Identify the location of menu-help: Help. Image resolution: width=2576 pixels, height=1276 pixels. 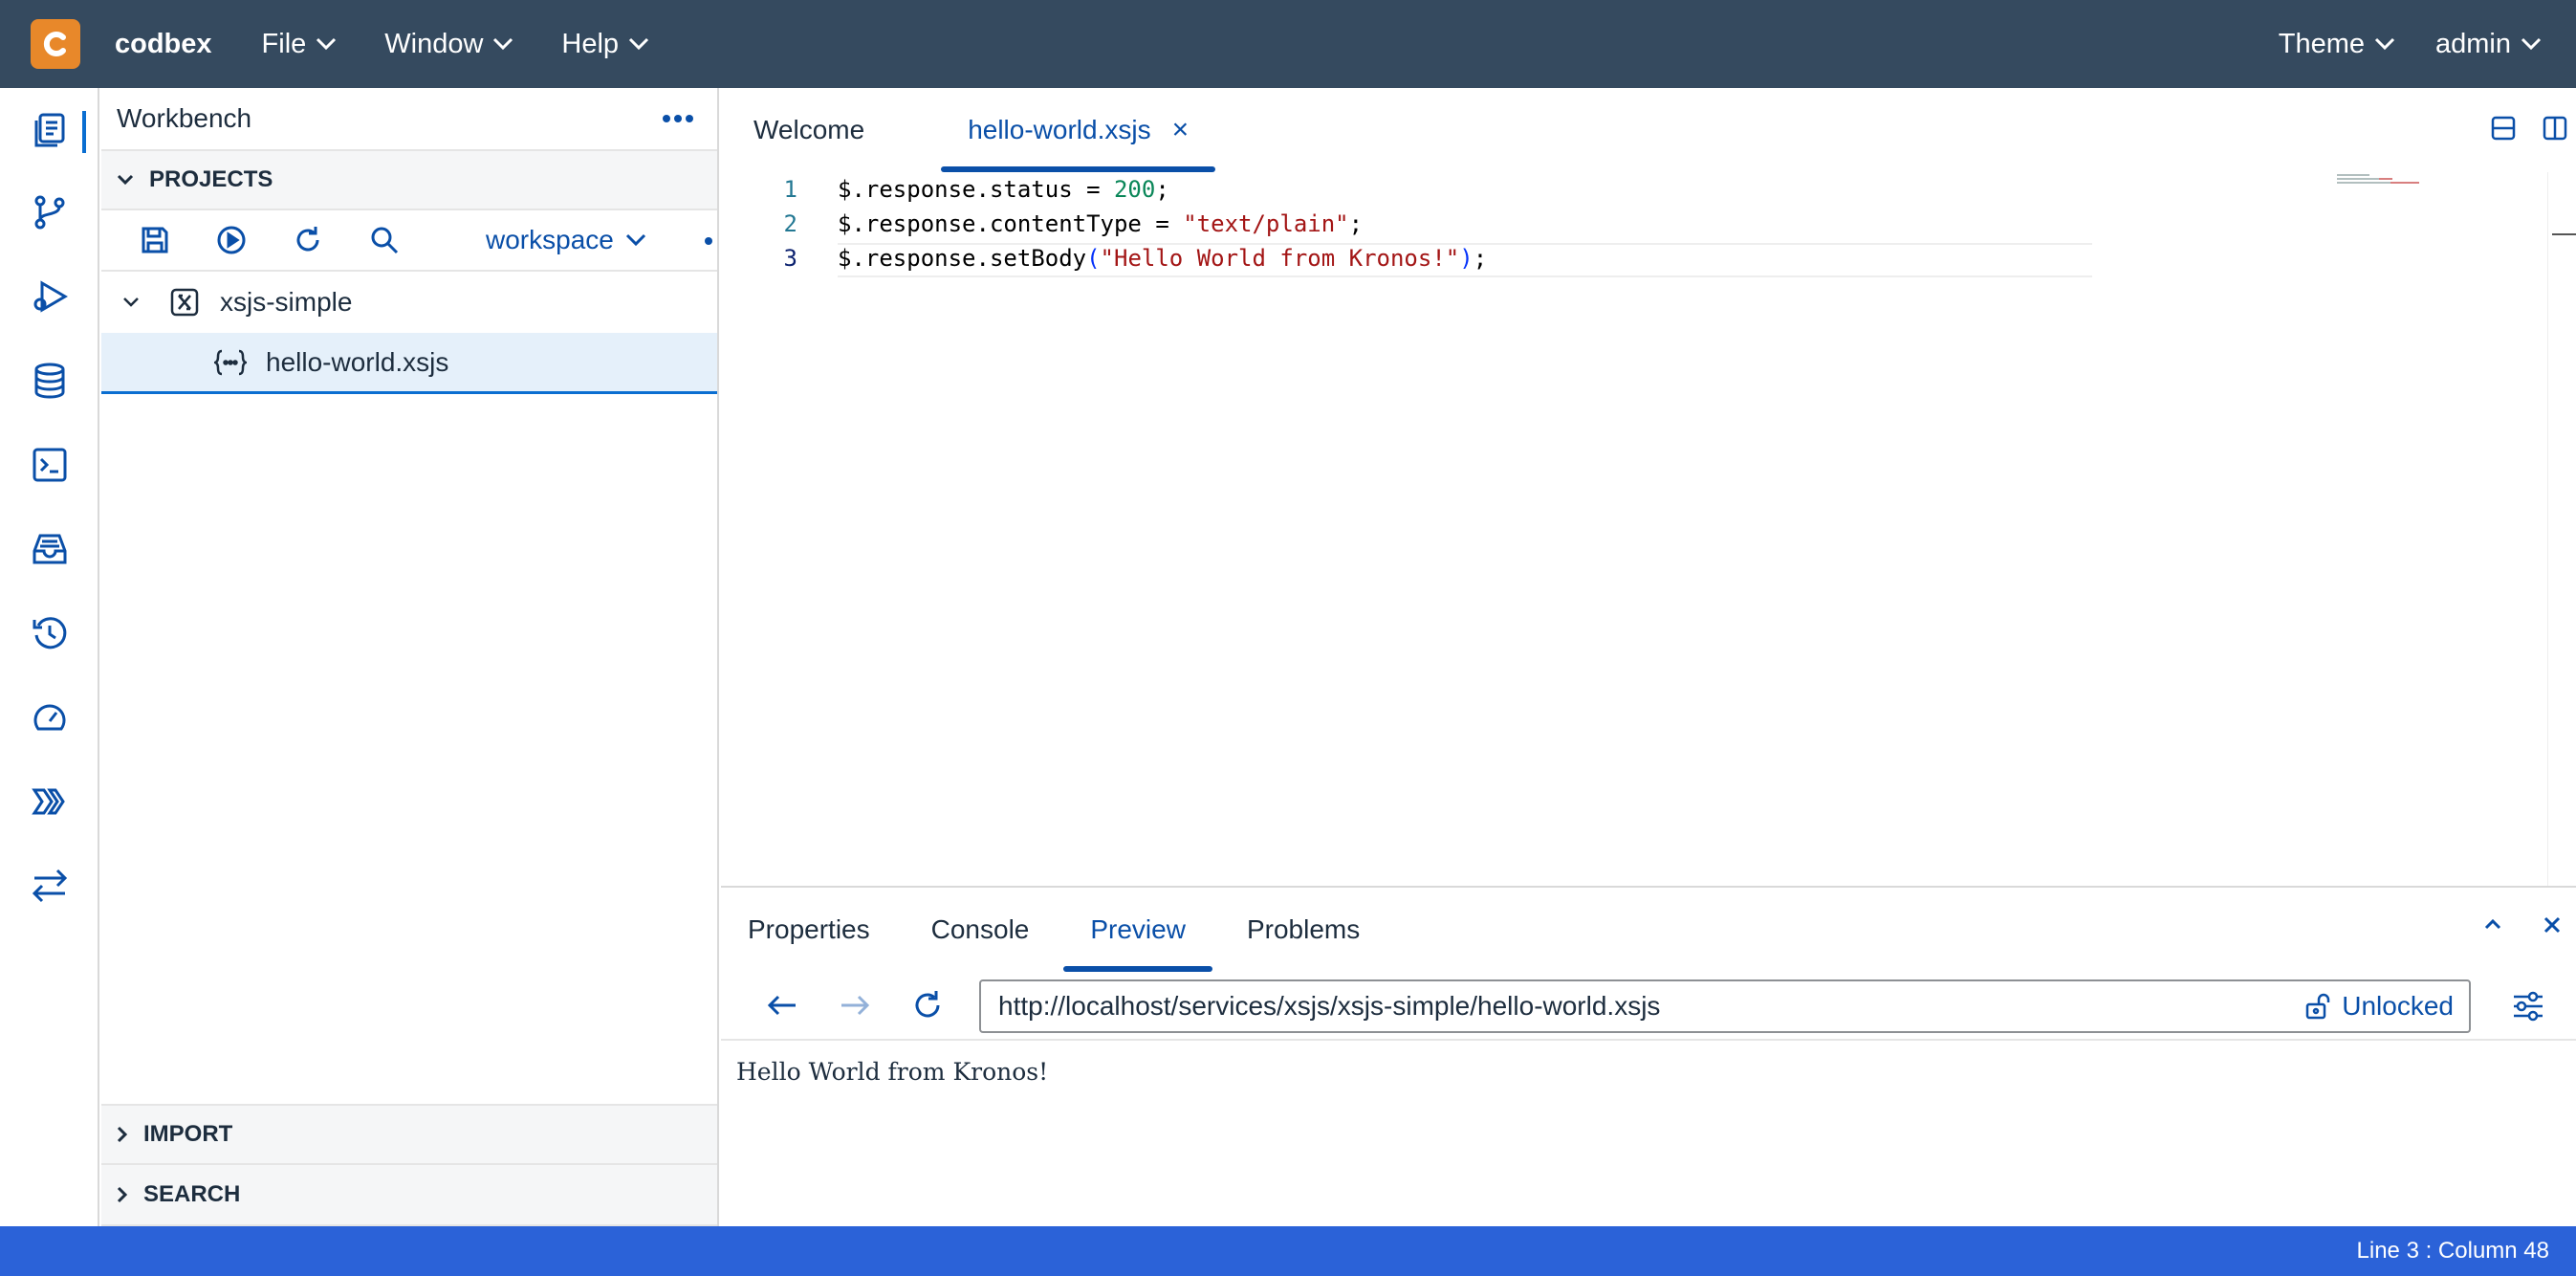
(605, 44).